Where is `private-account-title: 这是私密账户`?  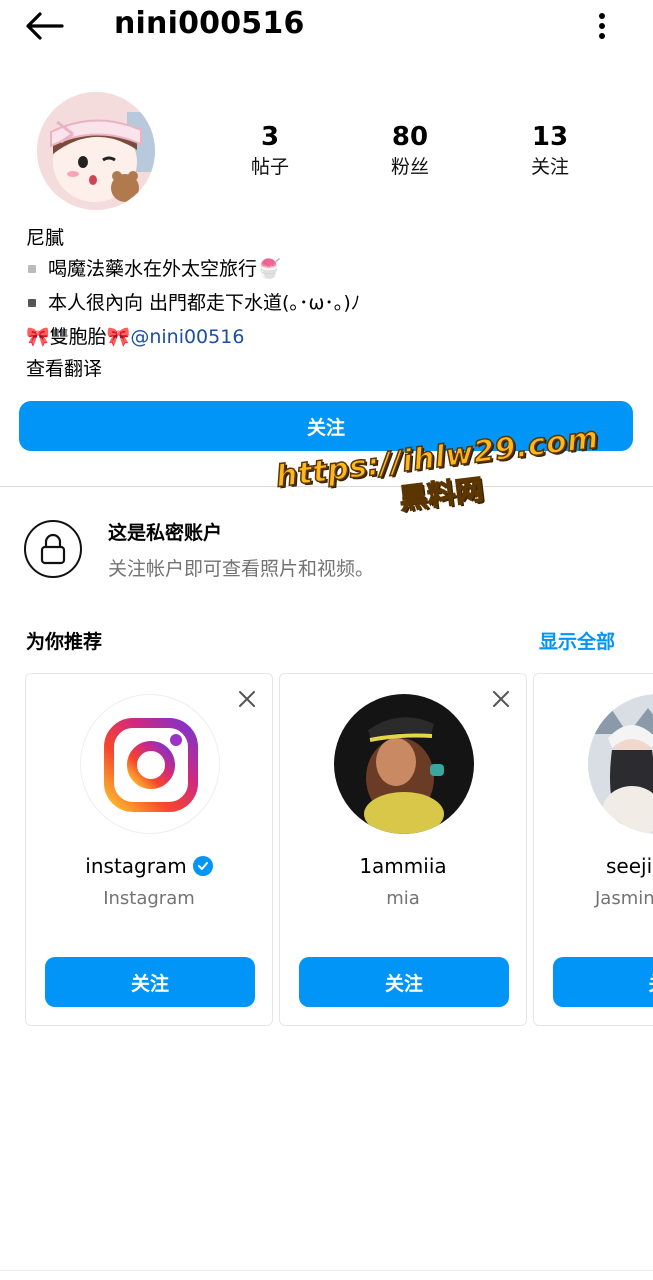 private-account-title: 这是私密账户 is located at coordinates (165, 533).